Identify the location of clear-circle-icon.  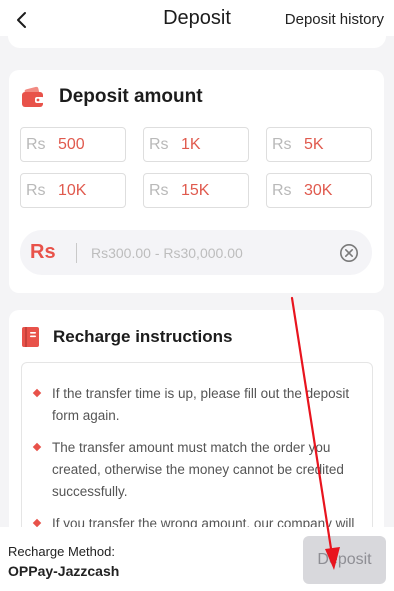
(349, 253).